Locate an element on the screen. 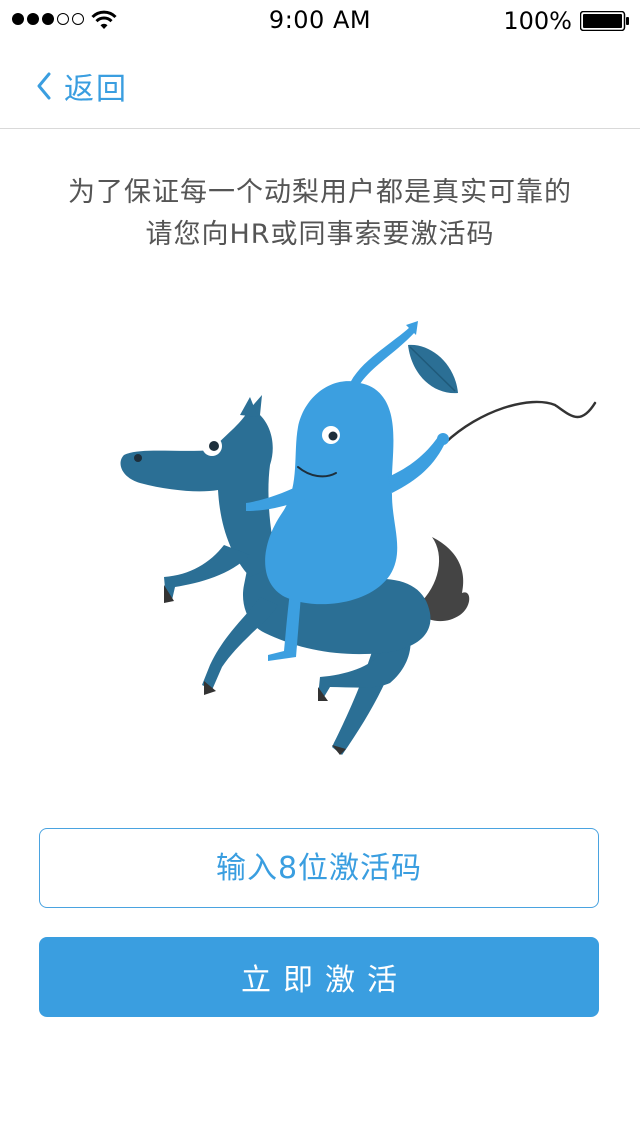 The image size is (640, 1136). back-label: 返回 is located at coordinates (96, 89).